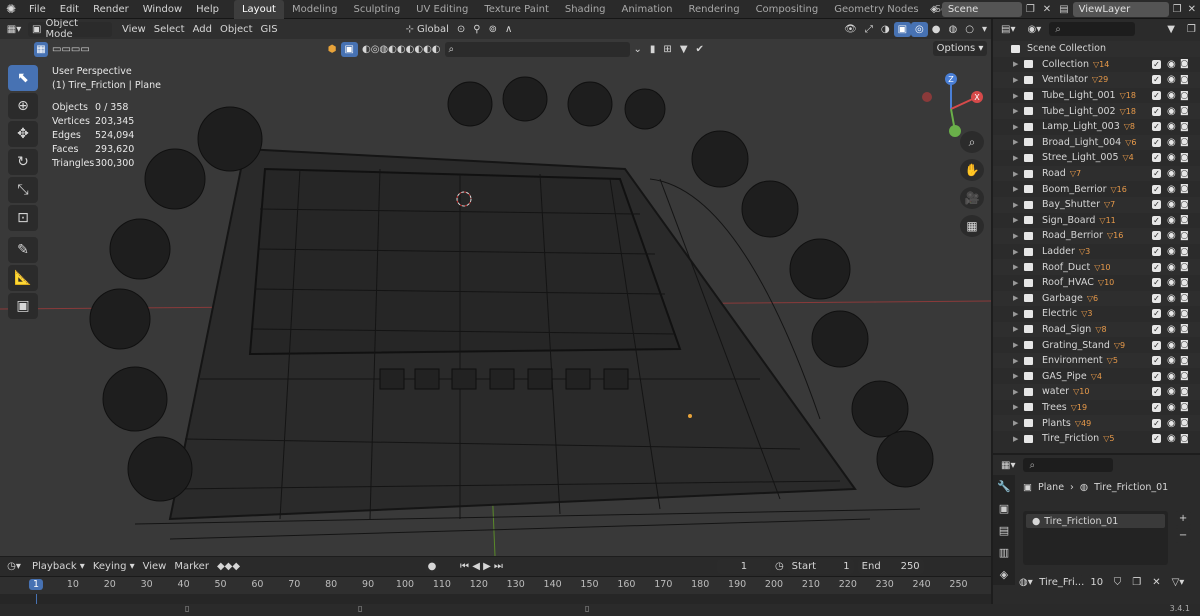 Image resolution: width=1200 pixels, height=616 pixels. Describe the element at coordinates (442, 9) in the screenshot. I see `tab-uv-editing: UV Editing` at that location.